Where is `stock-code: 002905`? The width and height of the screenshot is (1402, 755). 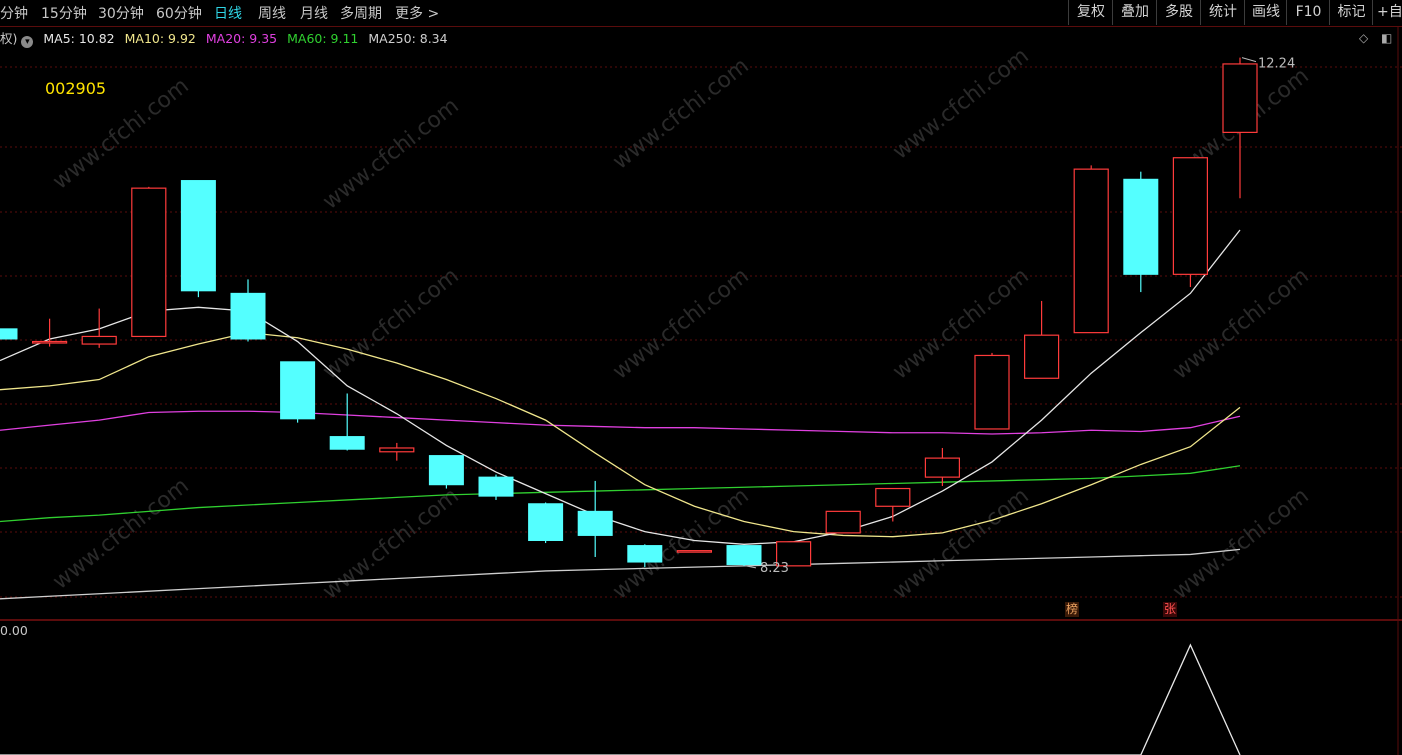 stock-code: 002905 is located at coordinates (76, 88).